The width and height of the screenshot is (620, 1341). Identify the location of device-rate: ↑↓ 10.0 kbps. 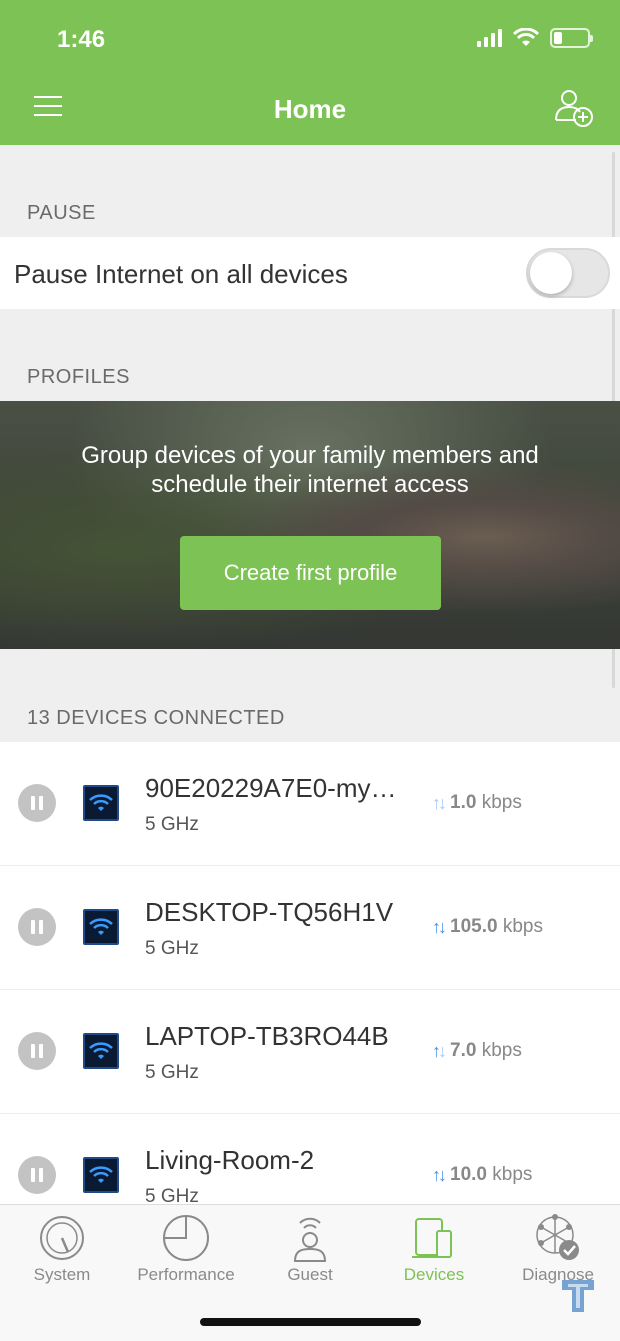
(482, 1175).